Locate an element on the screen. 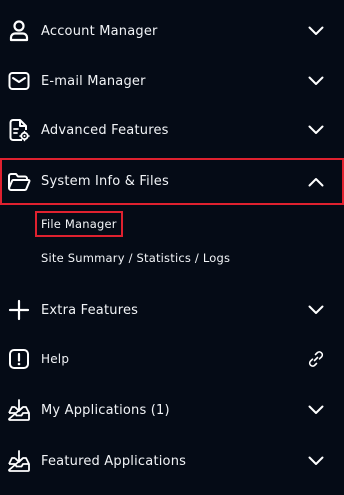  menu-item-extra-features: Extra Features is located at coordinates (172, 310).